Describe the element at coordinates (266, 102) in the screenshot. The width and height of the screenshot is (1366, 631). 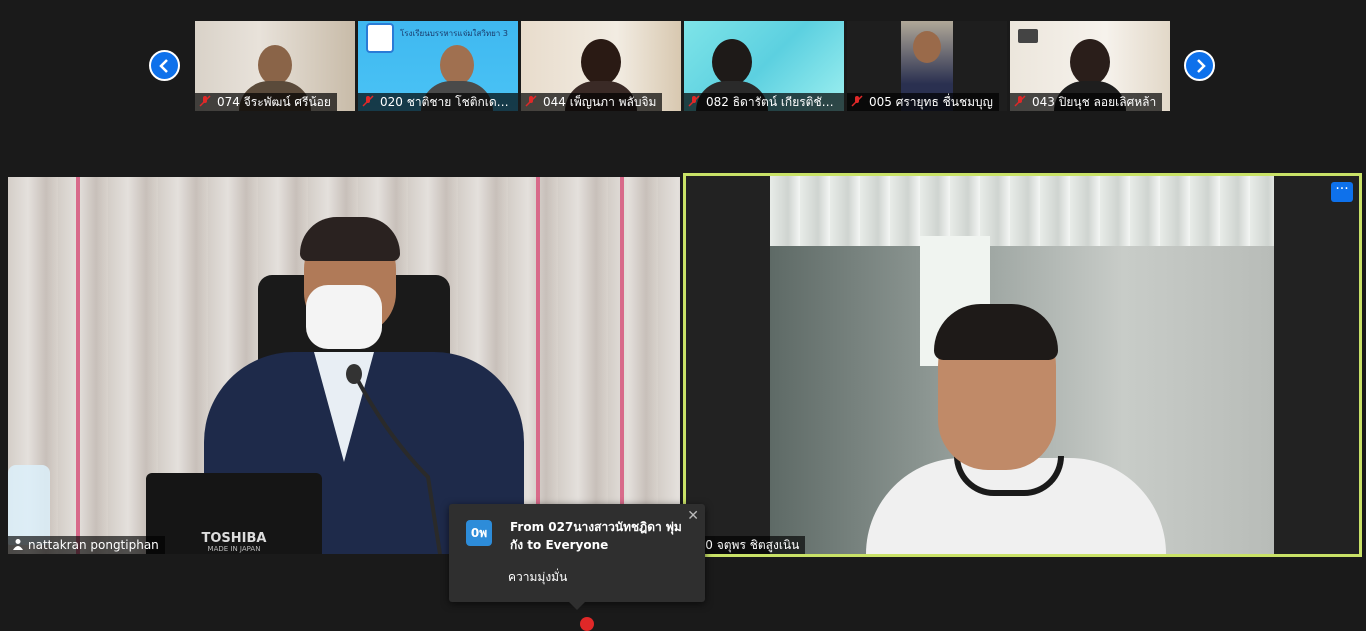
I see `participant-name-tag: 074 จีระพัฒน์ ศรีน้อย` at that location.